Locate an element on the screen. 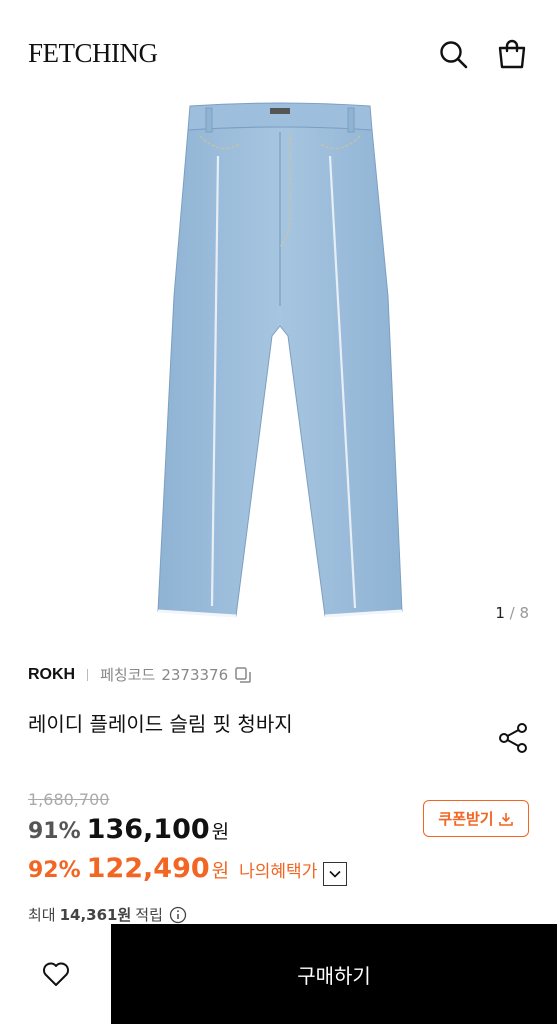 This screenshot has width=557, height=1024. sale-price: 136,100 is located at coordinates (148, 829).